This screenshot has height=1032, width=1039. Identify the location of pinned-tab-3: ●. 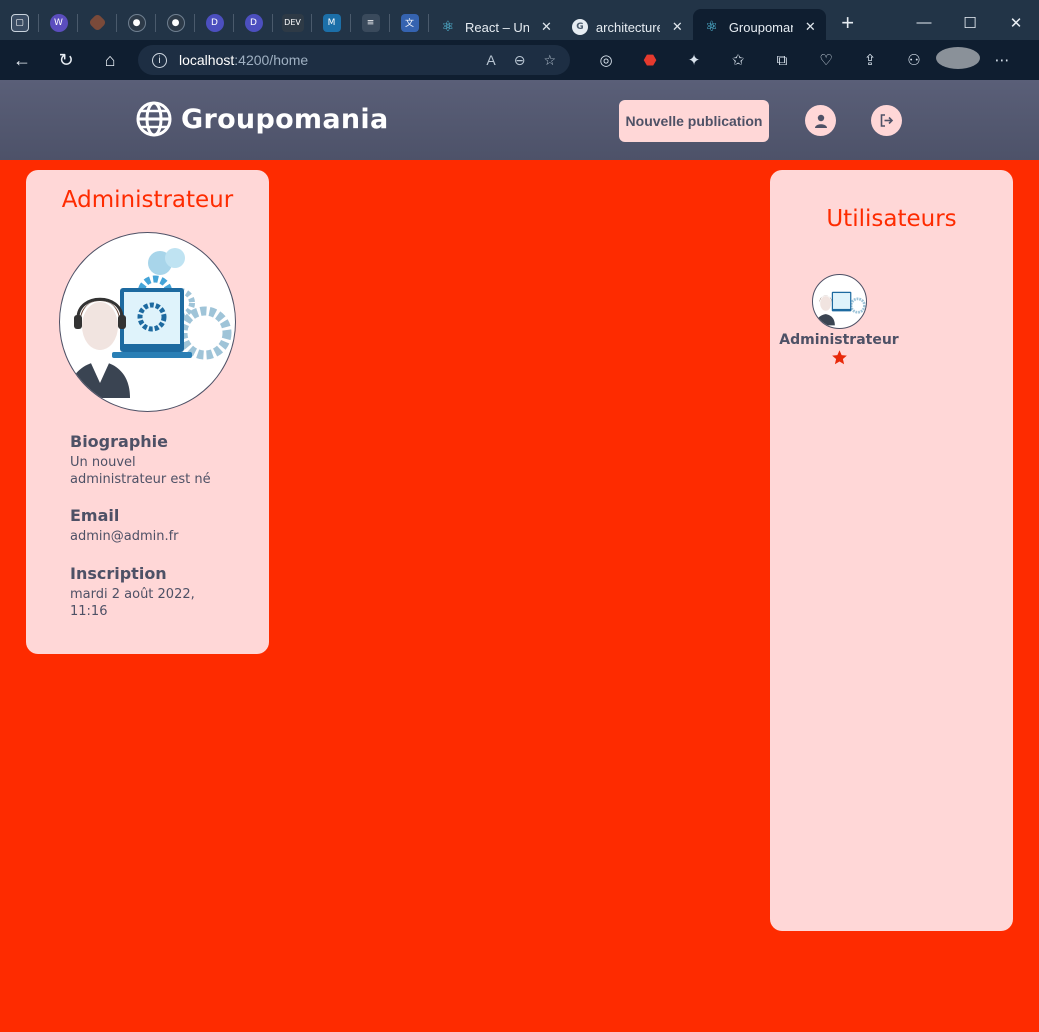
(136, 22).